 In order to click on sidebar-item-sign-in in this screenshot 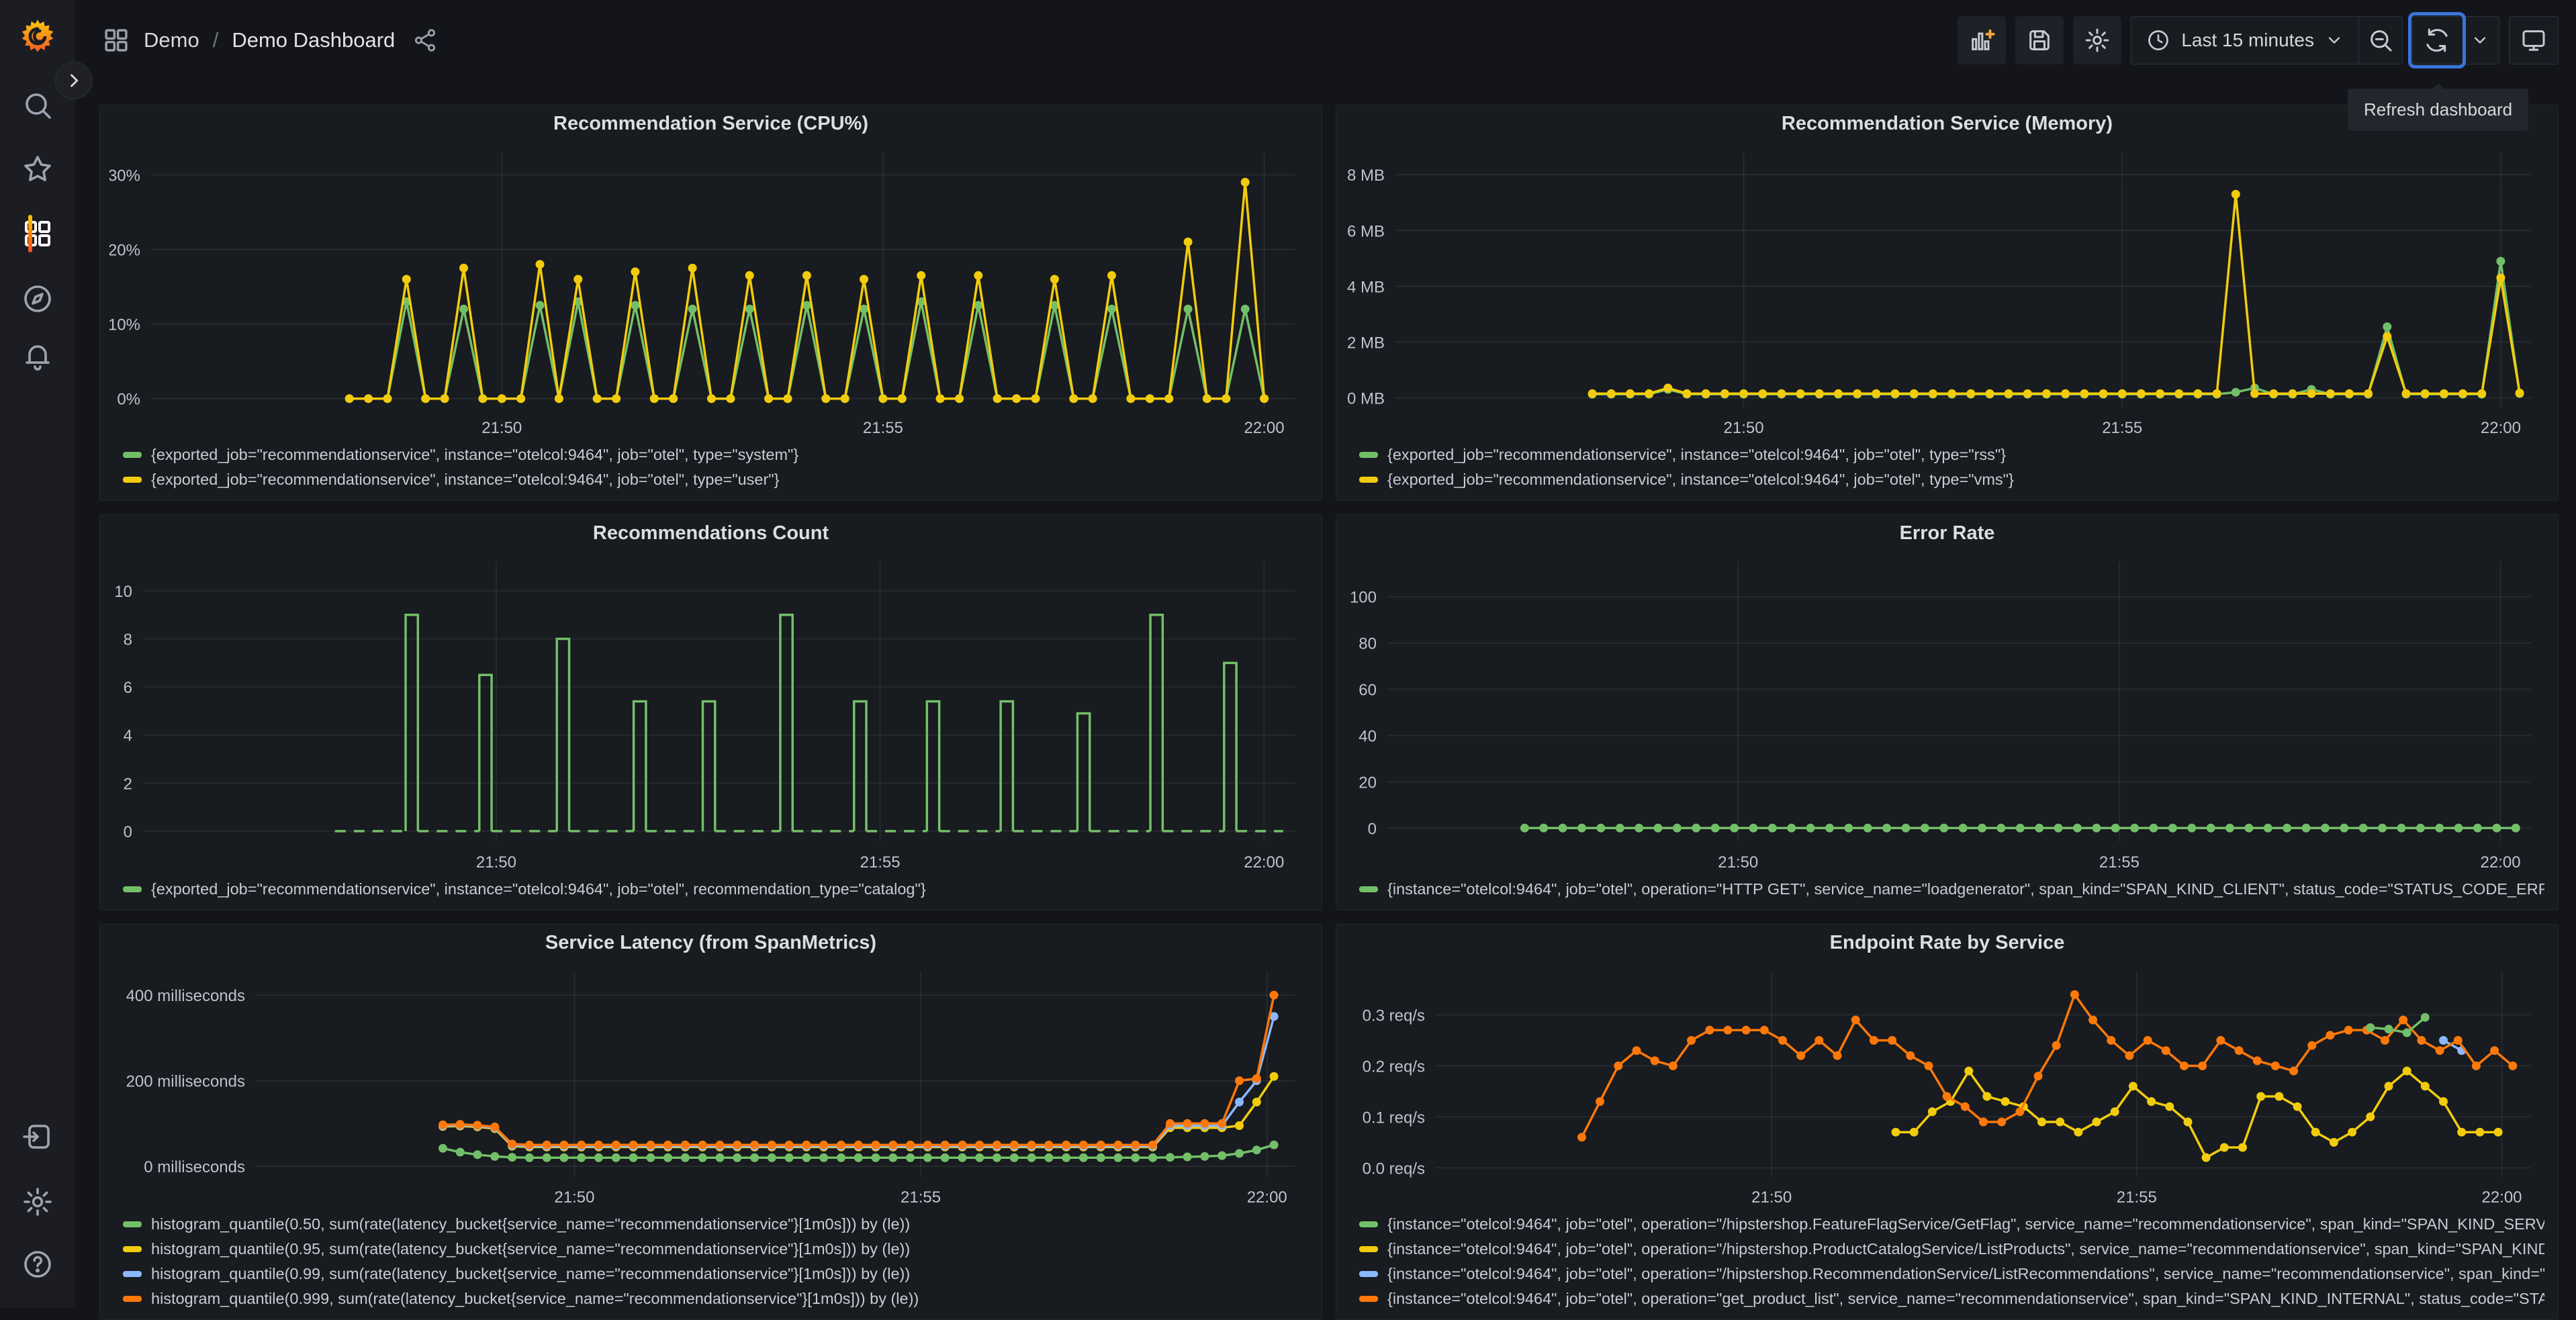, I will do `click(37, 1137)`.